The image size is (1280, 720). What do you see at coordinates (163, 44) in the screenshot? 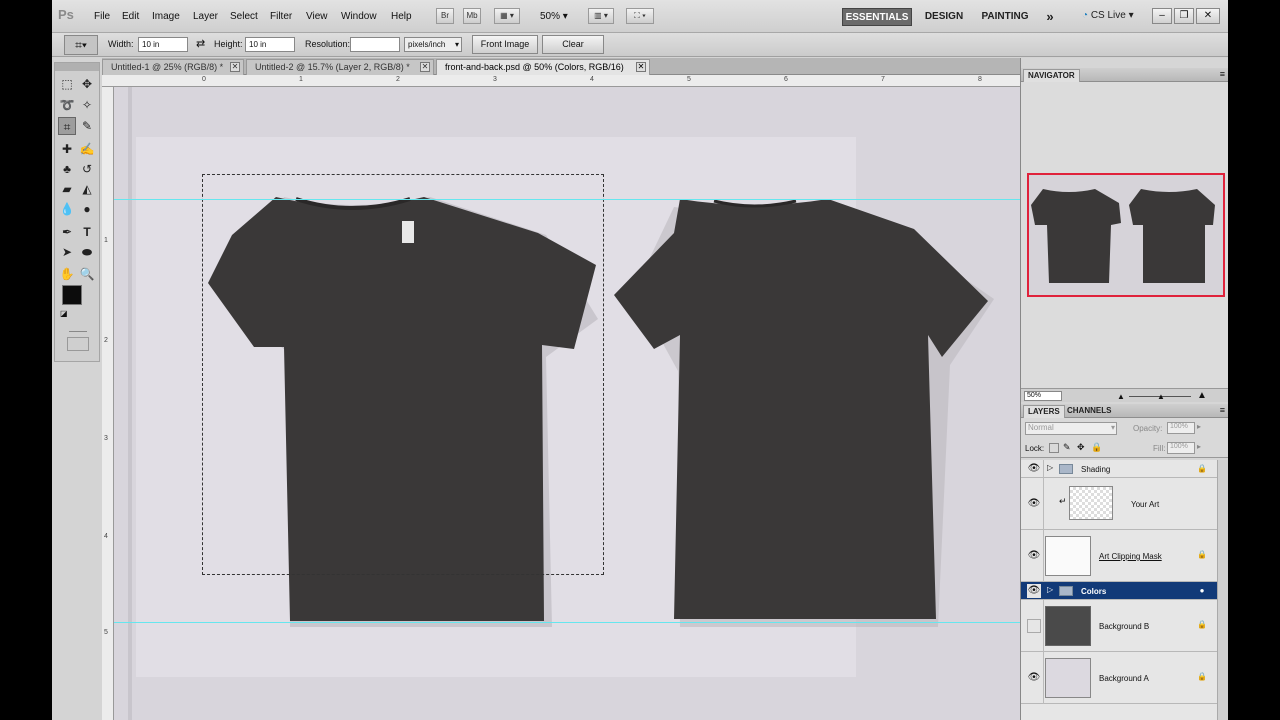
I see `width-input: 10 in` at bounding box center [163, 44].